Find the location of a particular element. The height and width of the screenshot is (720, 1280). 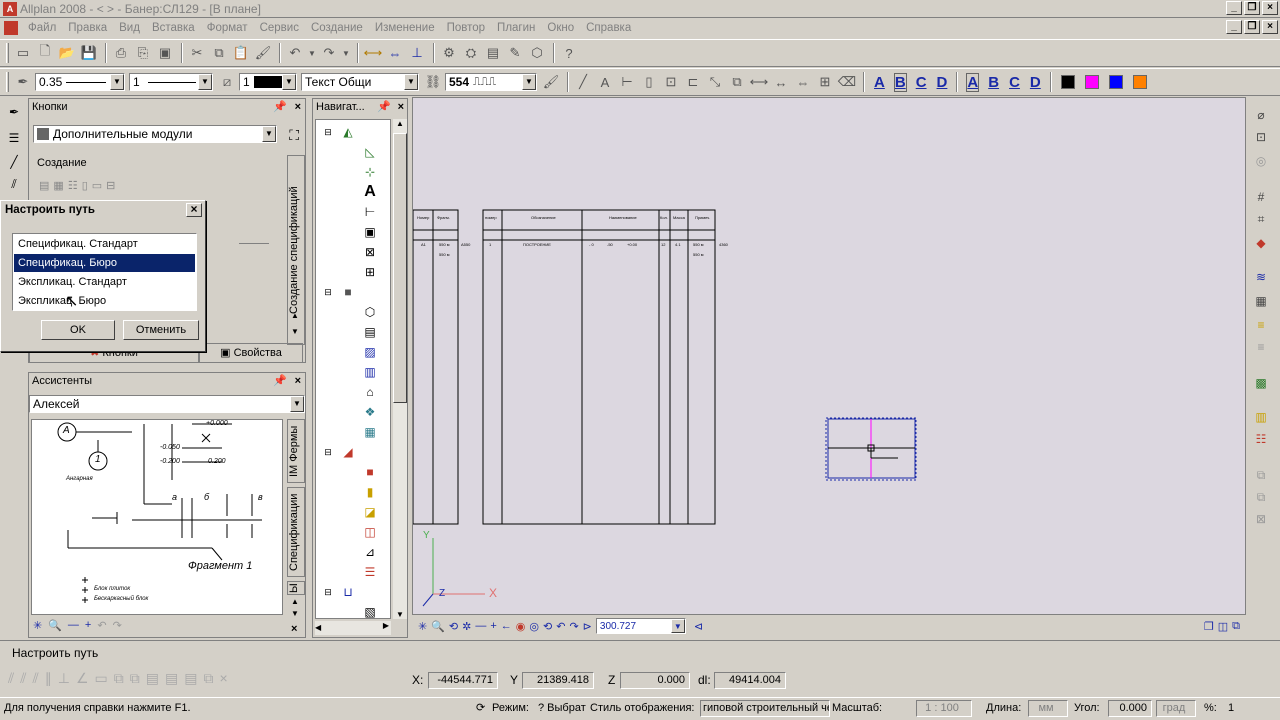

list-item: Экспликац. Бюро is located at coordinates (104, 301).